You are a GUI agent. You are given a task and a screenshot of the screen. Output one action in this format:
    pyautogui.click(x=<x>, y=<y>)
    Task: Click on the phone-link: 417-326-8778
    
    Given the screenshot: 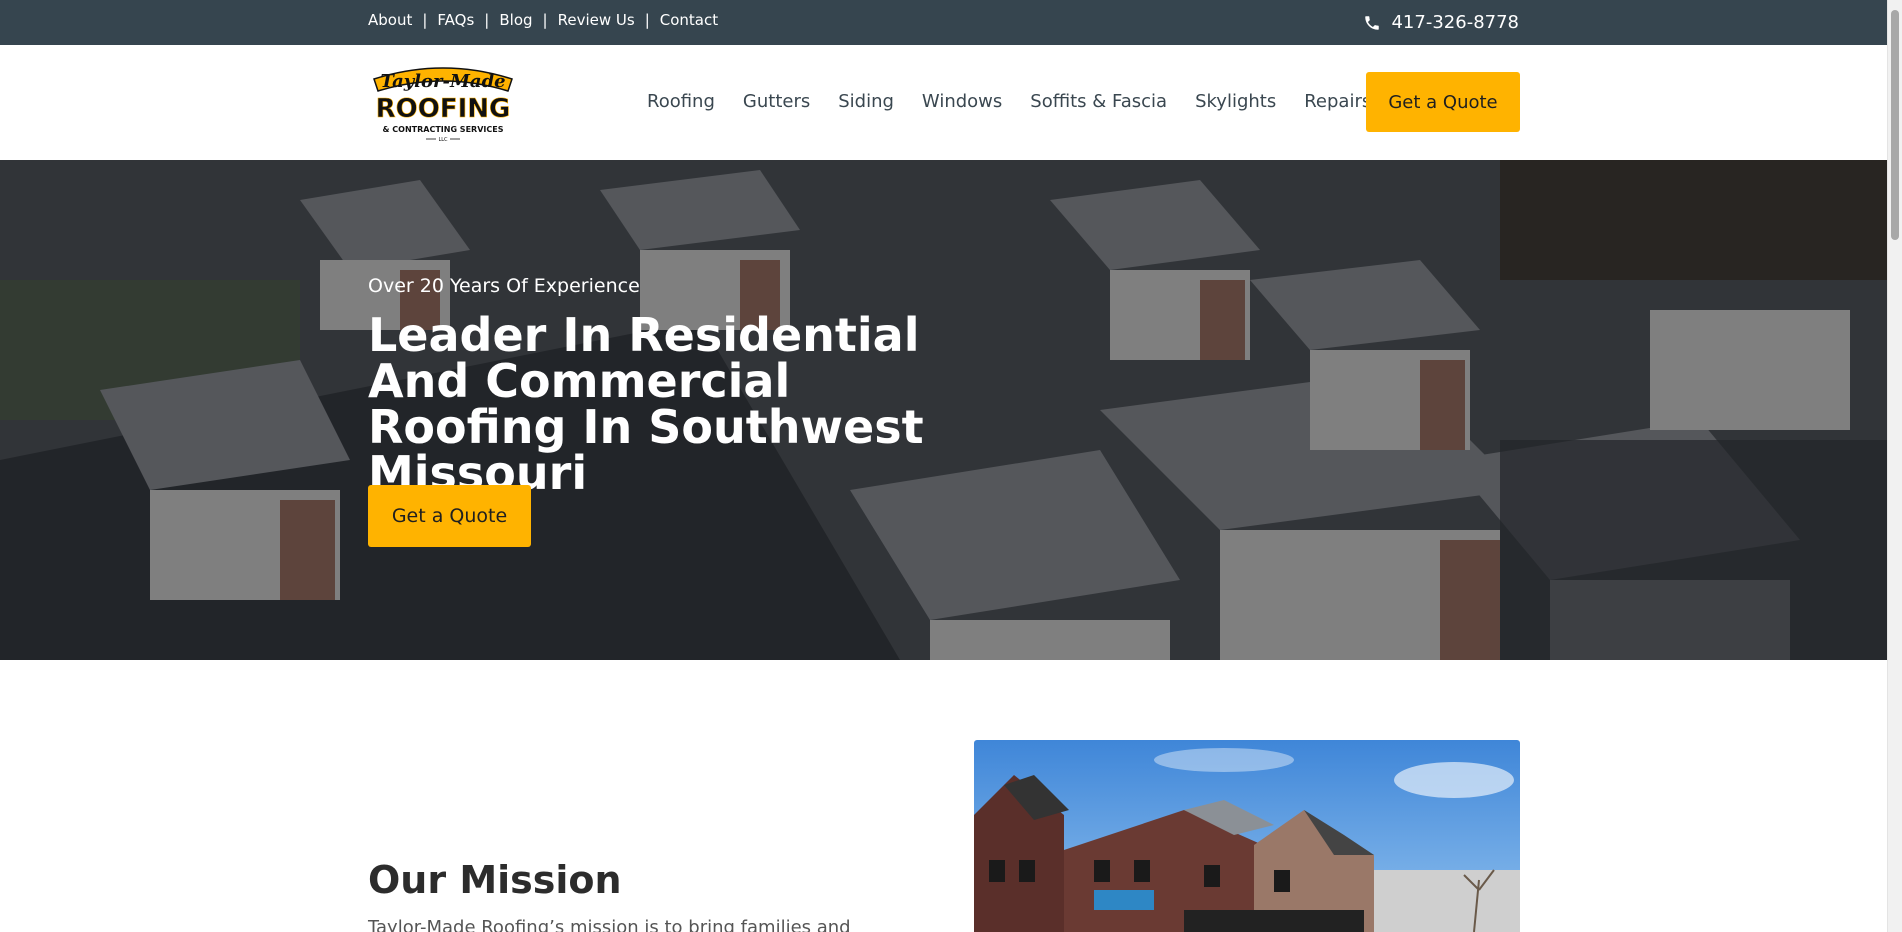 What is the action you would take?
    pyautogui.click(x=1441, y=22)
    